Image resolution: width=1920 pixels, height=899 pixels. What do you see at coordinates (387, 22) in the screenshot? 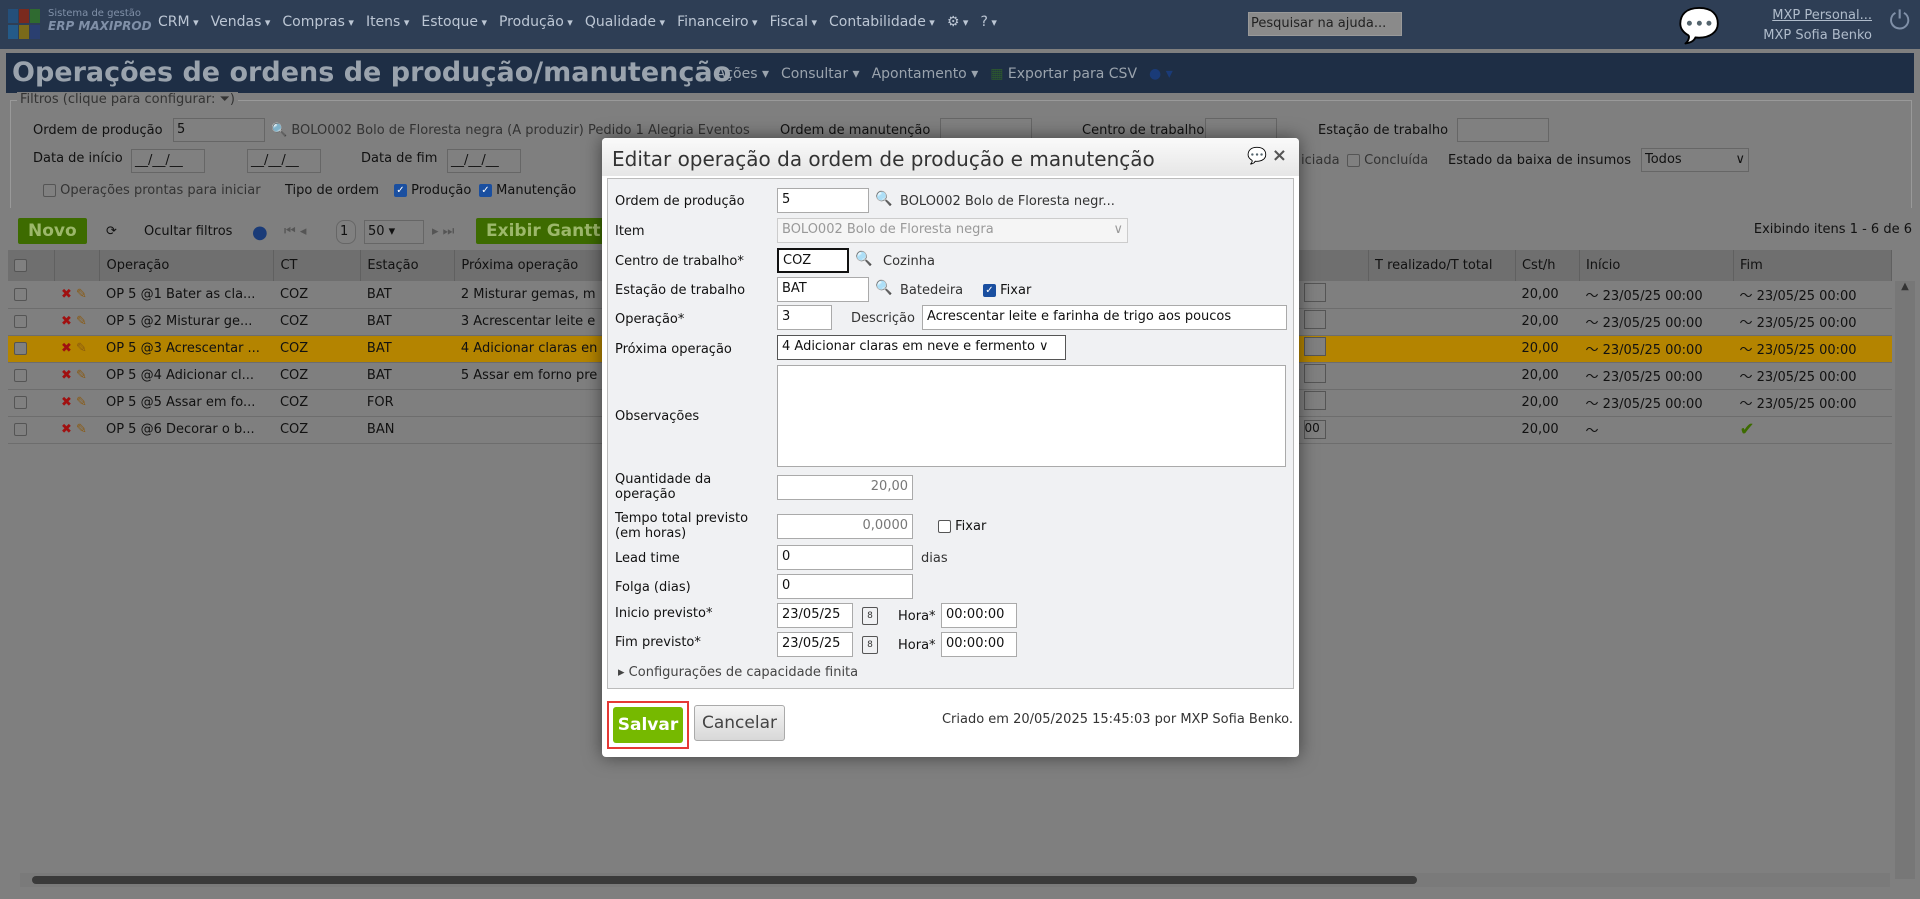
I see `menu-itens: Itens` at bounding box center [387, 22].